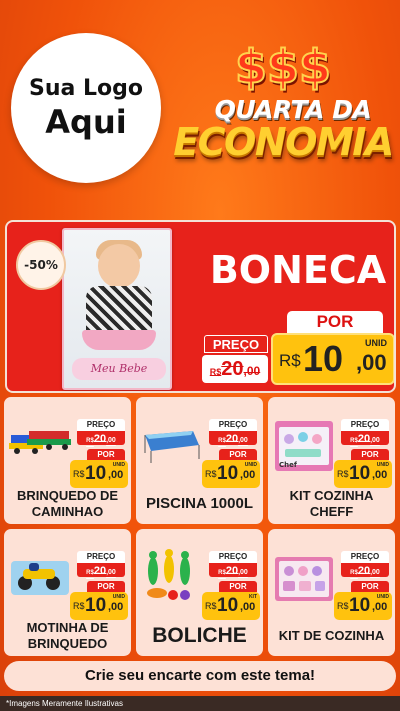  What do you see at coordinates (119, 340) in the screenshot?
I see `doll-skirt-shape` at bounding box center [119, 340].